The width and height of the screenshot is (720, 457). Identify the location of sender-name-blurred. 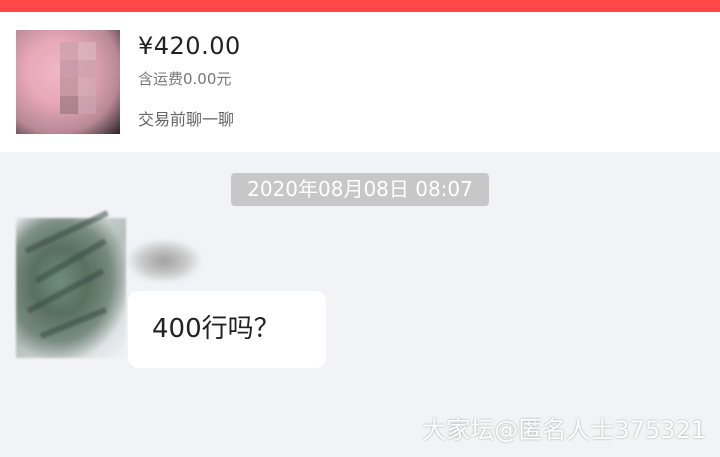
(164, 261).